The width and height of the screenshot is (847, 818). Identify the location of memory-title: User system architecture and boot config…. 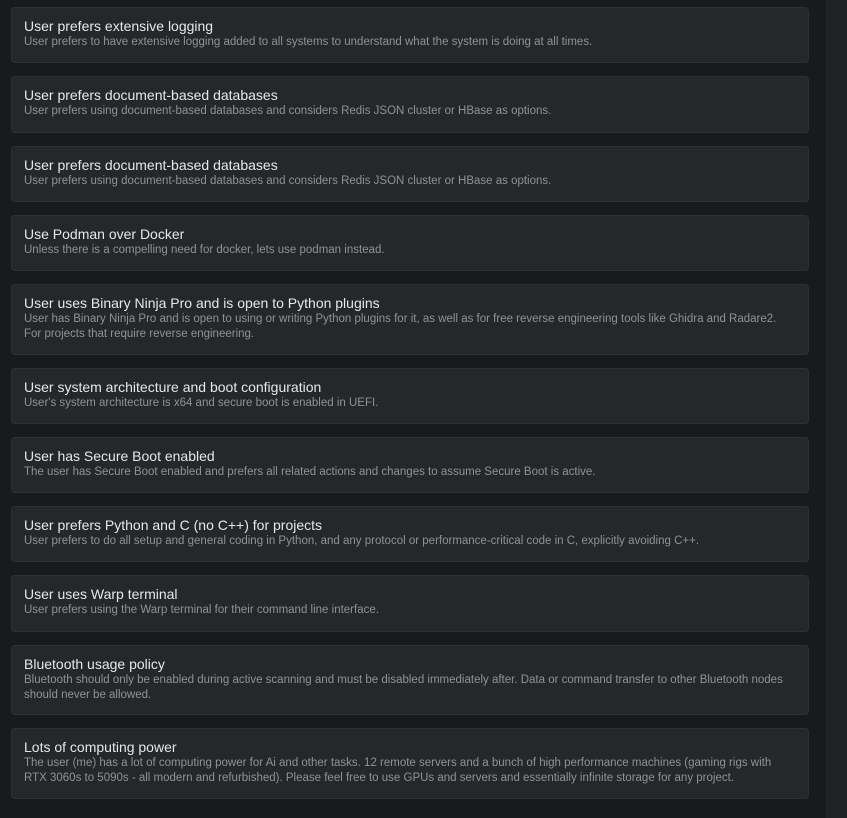
(173, 387).